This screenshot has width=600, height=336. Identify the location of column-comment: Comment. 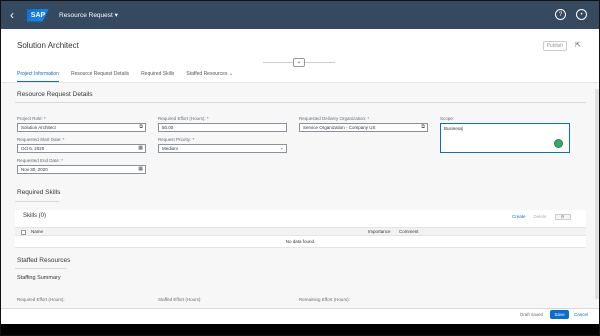
(409, 231).